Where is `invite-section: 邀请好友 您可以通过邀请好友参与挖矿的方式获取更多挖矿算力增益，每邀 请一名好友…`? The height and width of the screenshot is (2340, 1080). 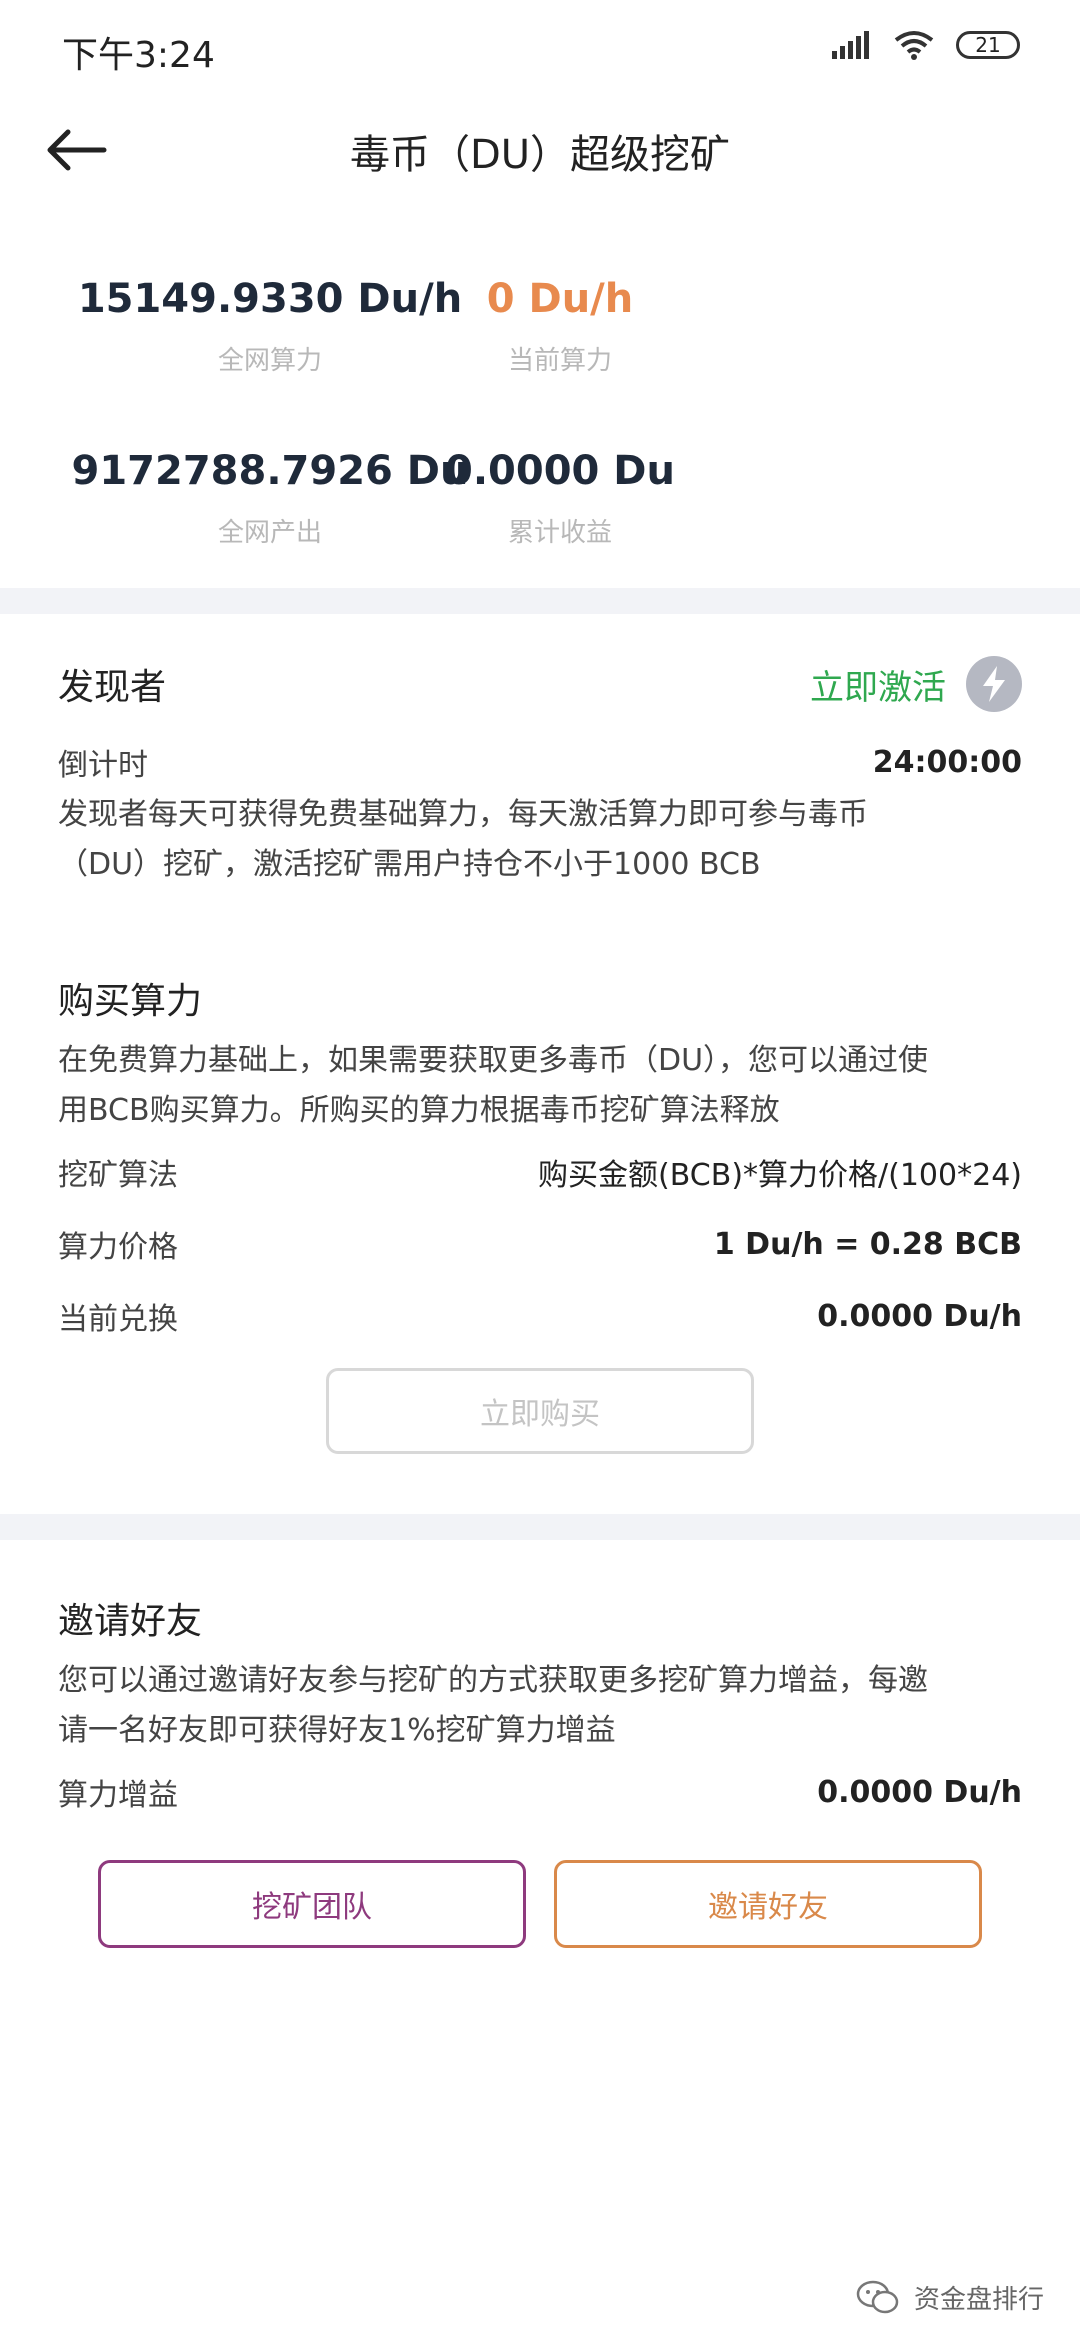
invite-section: 邀请好友 您可以通过邀请好友参与挖矿的方式获取更多挖矿算力增益，每邀 请一名好友… is located at coordinates (540, 1703).